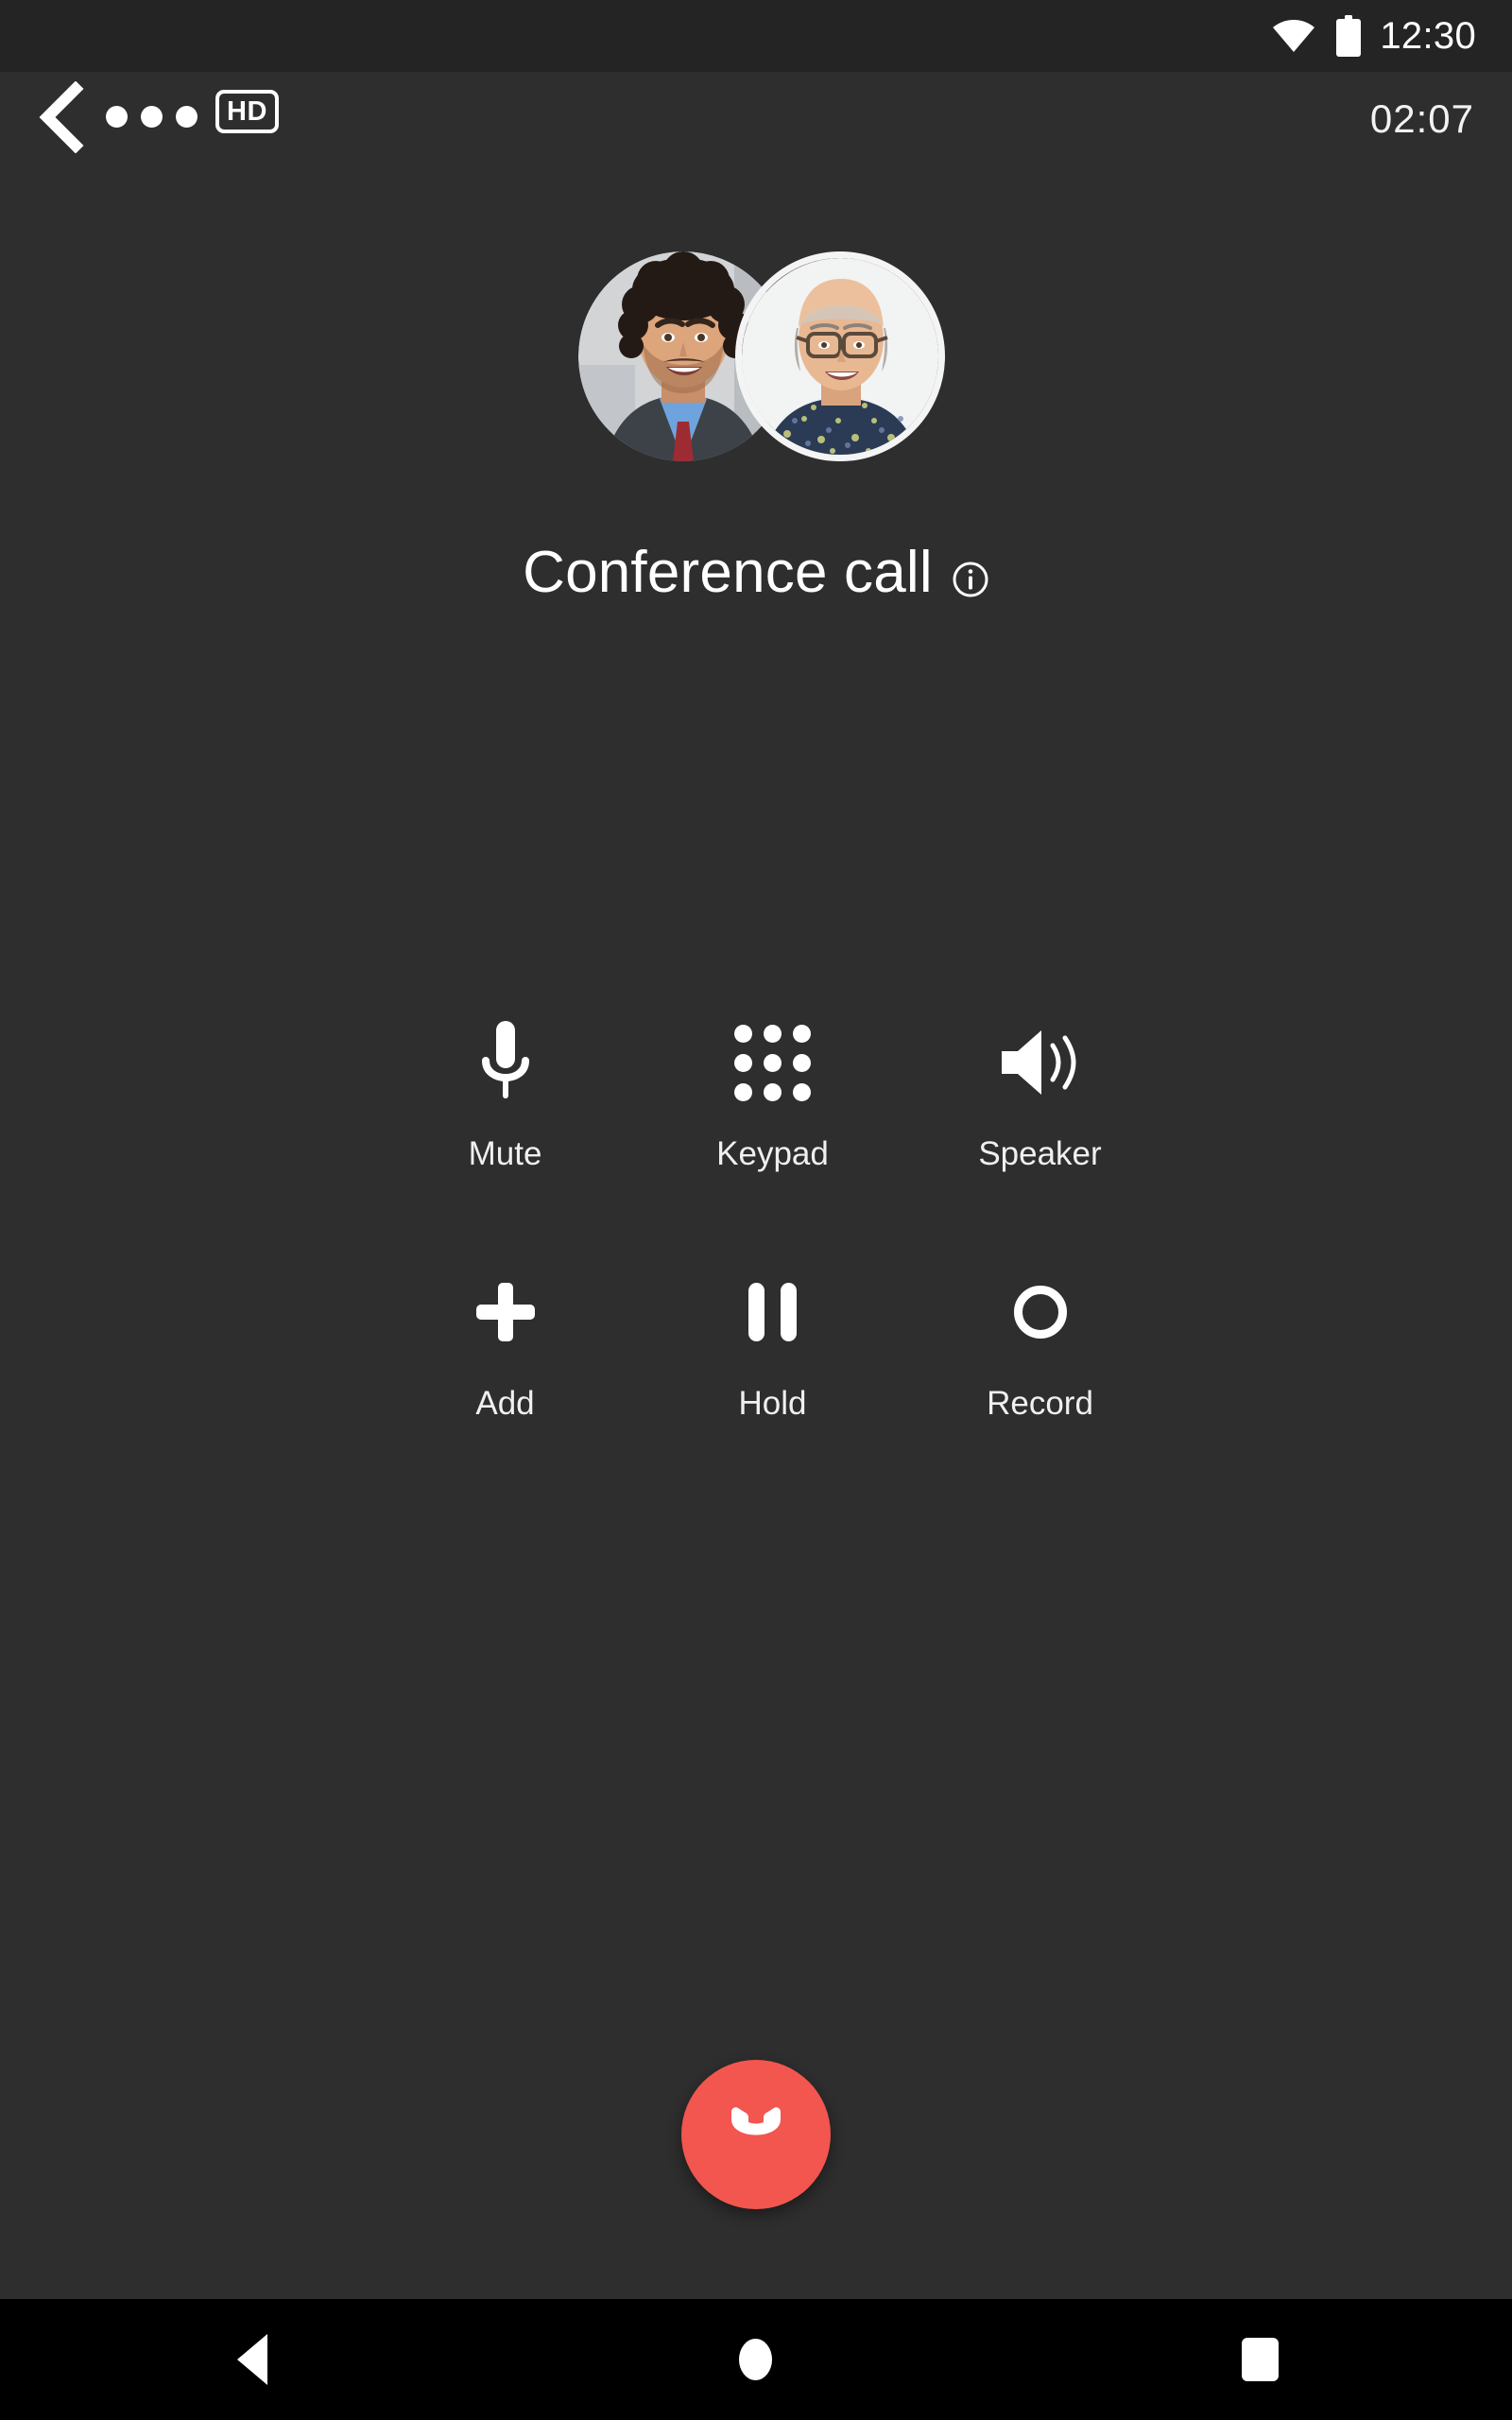 The image size is (1512, 2420). Describe the element at coordinates (1294, 36) in the screenshot. I see `wifi-icon` at that location.